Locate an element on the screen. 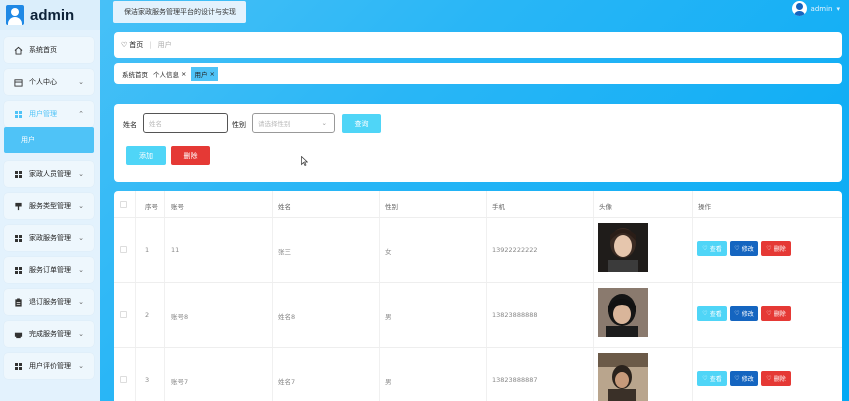 The width and height of the screenshot is (849, 401). cell-gender: 男 is located at coordinates (388, 317).